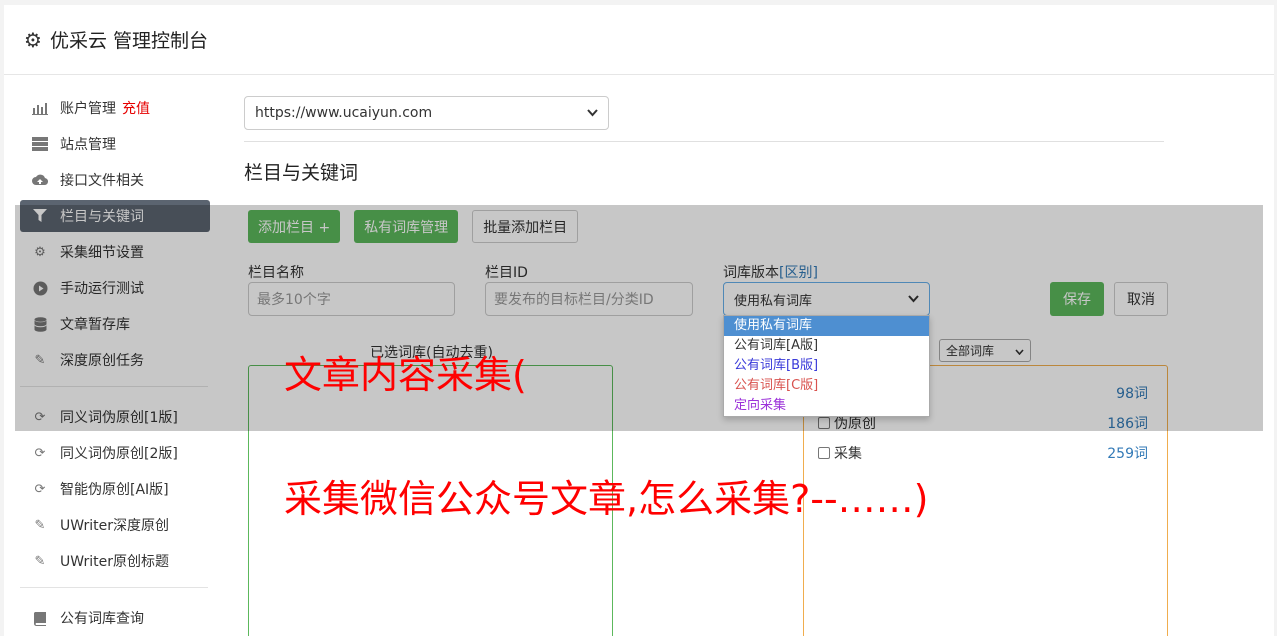 The height and width of the screenshot is (636, 1277). What do you see at coordinates (40, 252) in the screenshot?
I see `gears-icon: ⚙` at bounding box center [40, 252].